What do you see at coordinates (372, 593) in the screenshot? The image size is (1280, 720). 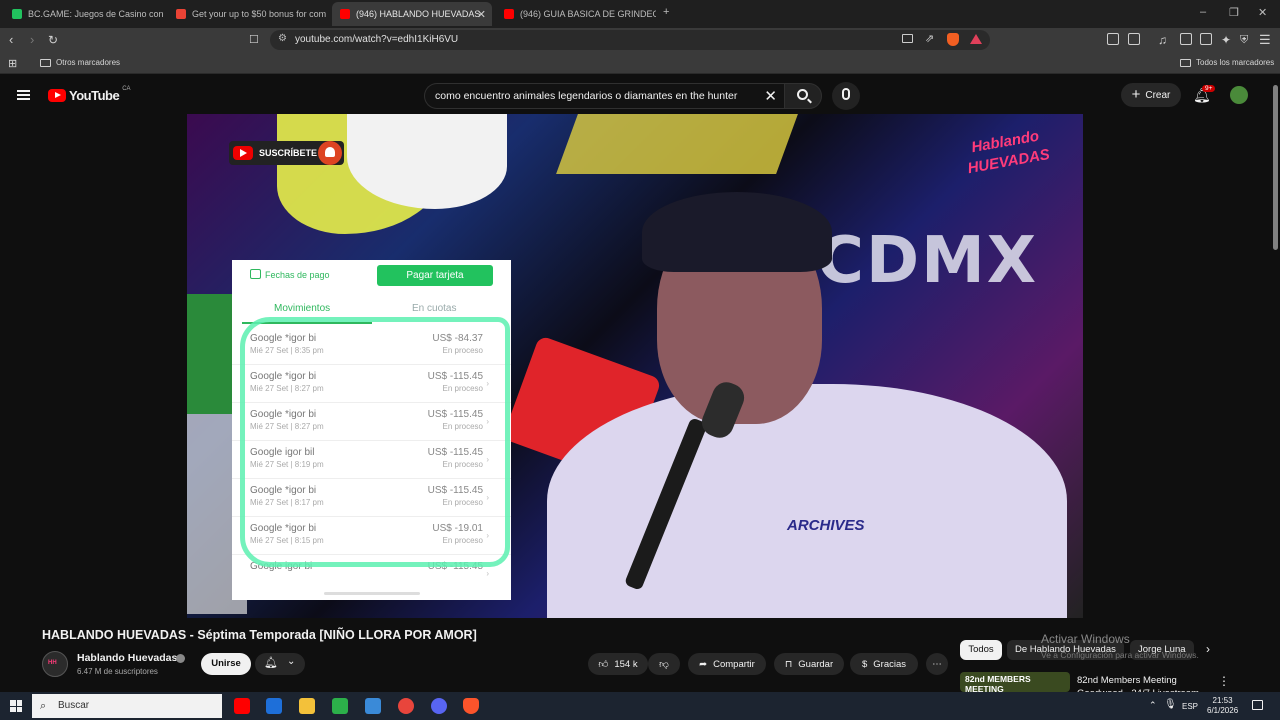 I see `phone-home-indicator` at bounding box center [372, 593].